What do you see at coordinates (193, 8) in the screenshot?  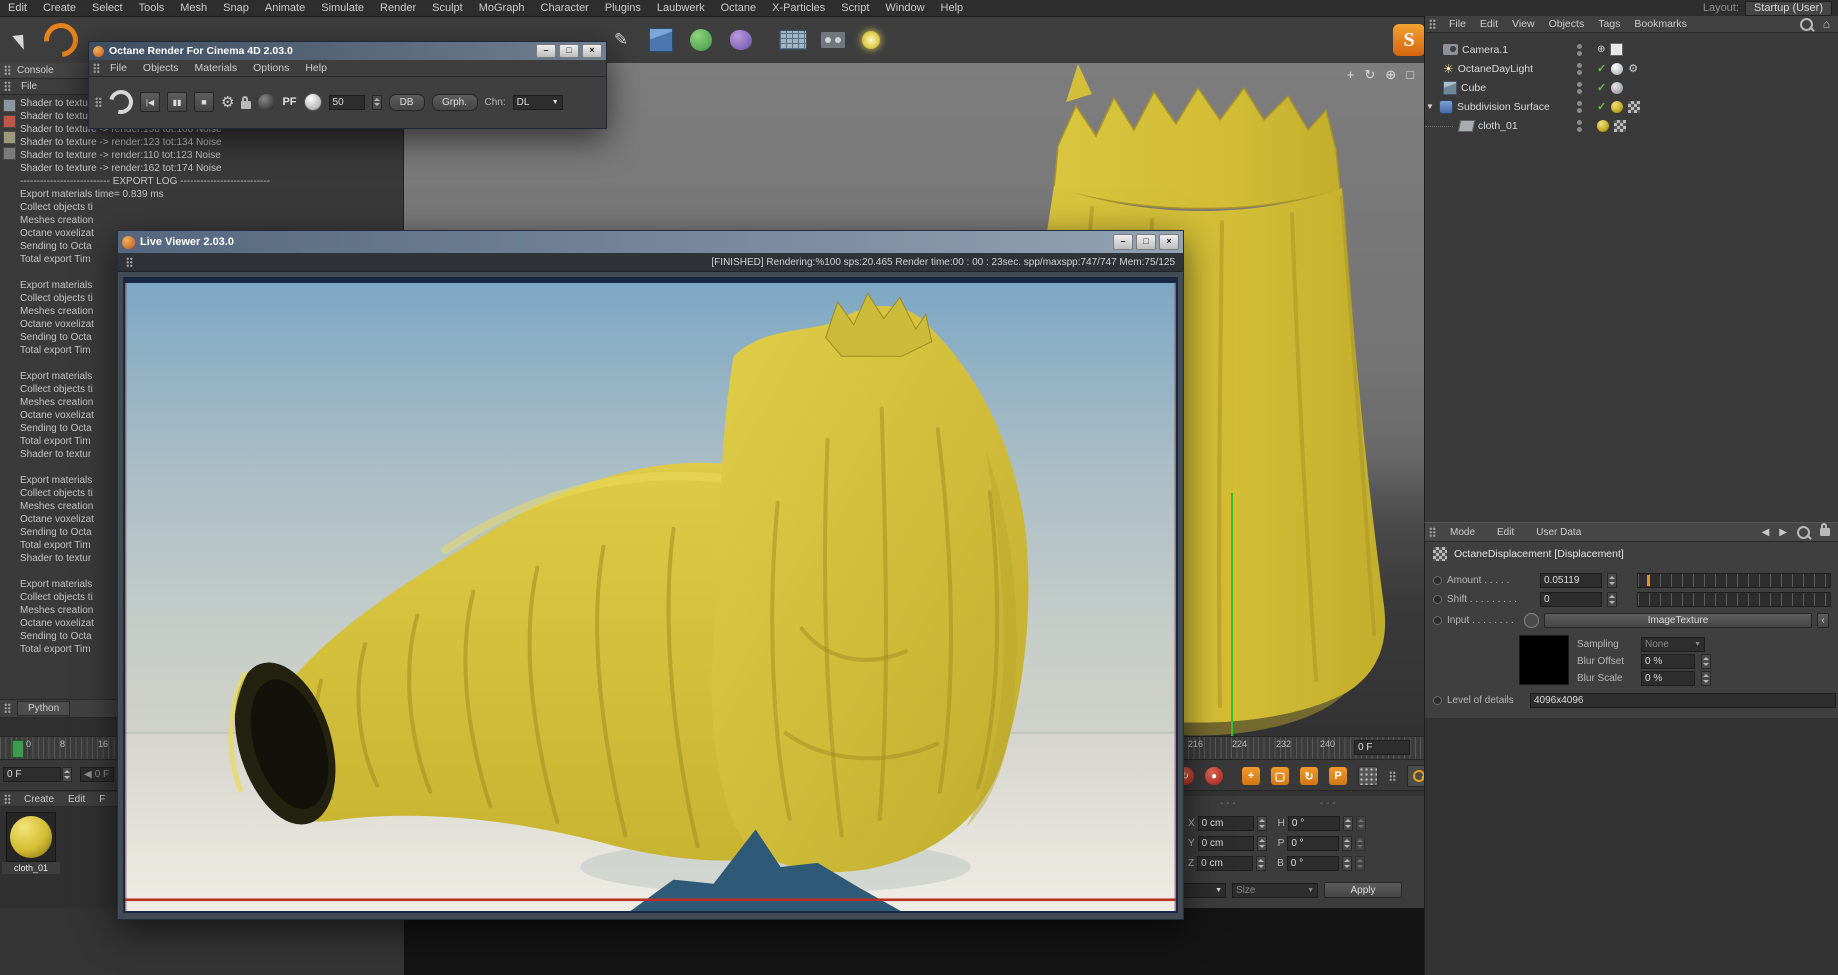 I see `menu-item: Mesh` at bounding box center [193, 8].